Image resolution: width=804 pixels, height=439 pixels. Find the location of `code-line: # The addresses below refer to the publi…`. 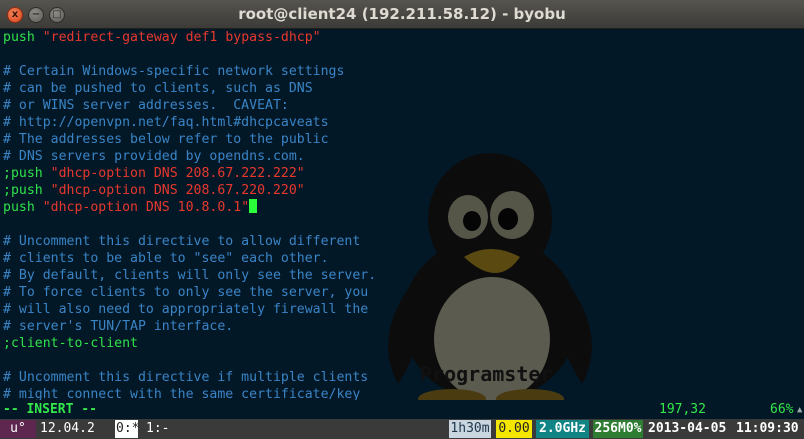

code-line: # The addresses below refer to the publi… is located at coordinates (189, 139).